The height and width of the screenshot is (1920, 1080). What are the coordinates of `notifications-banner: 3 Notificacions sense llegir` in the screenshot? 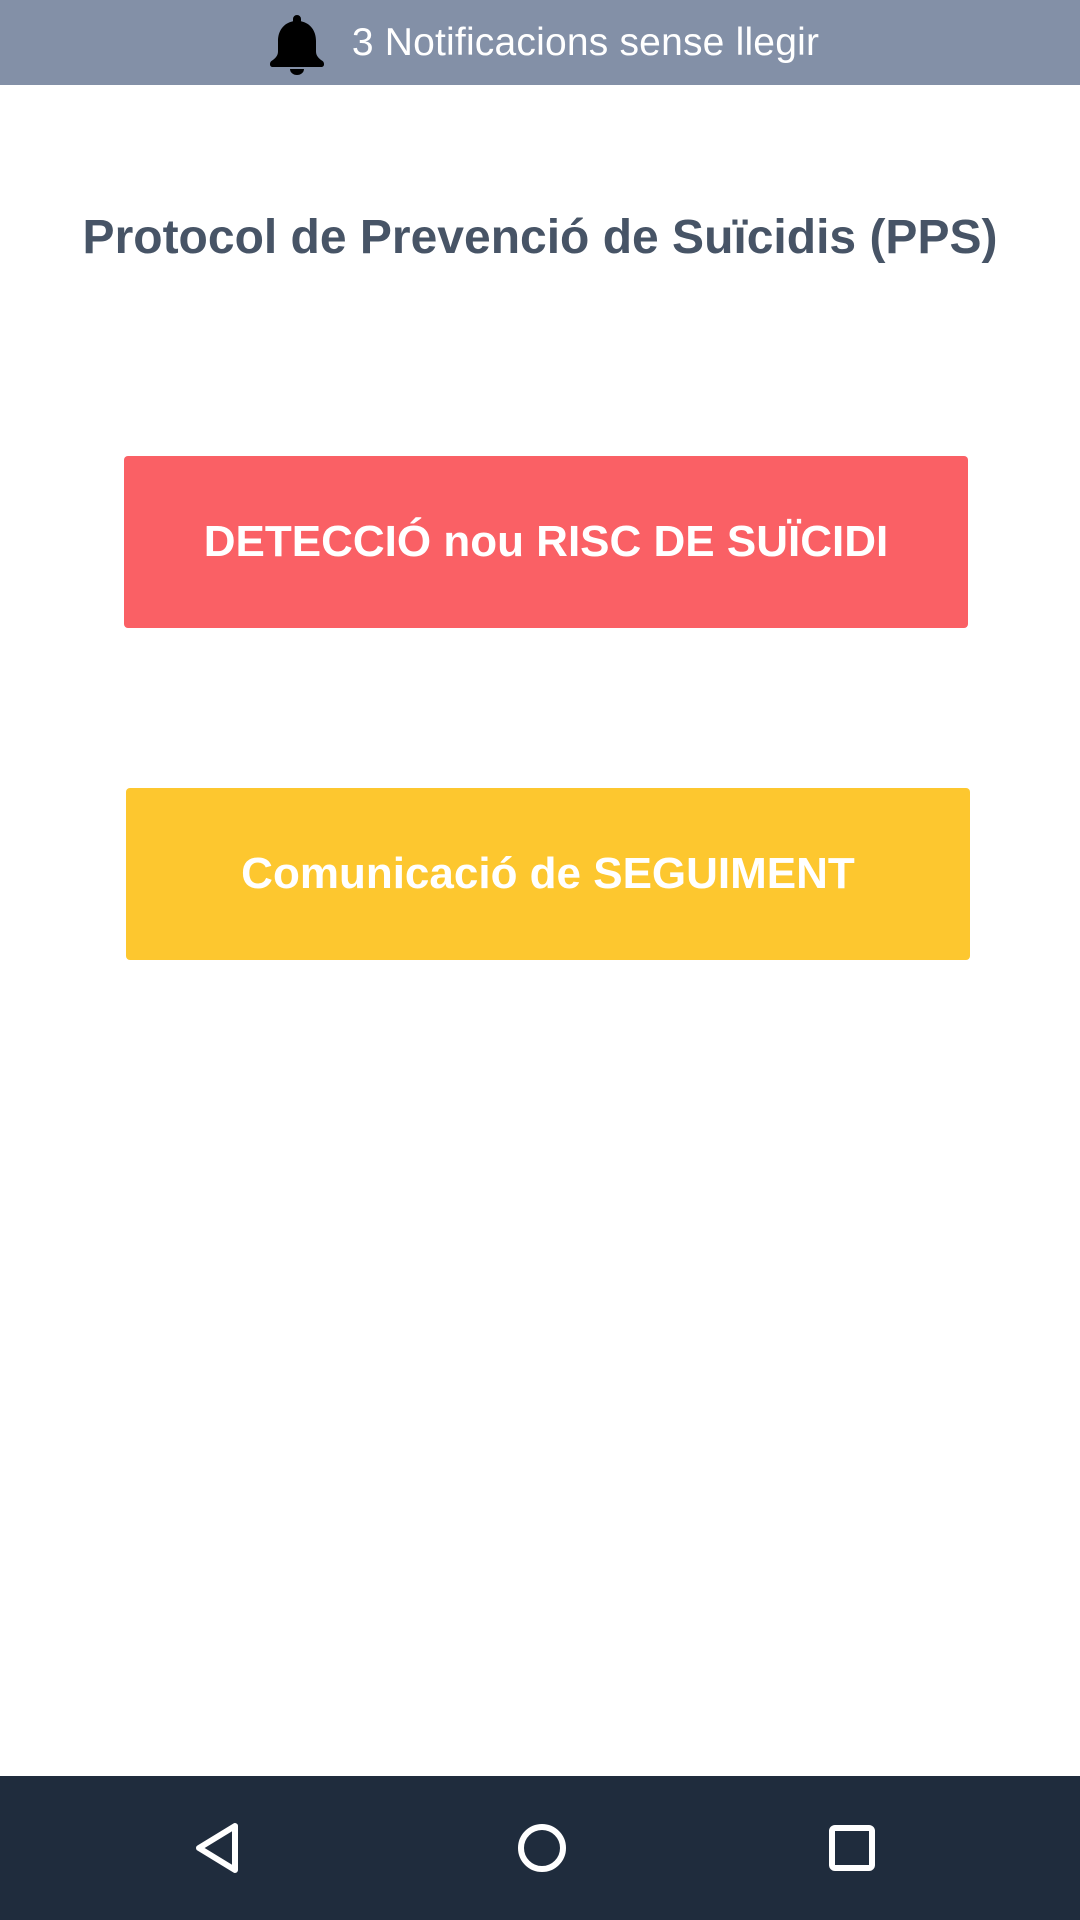 It's located at (540, 42).